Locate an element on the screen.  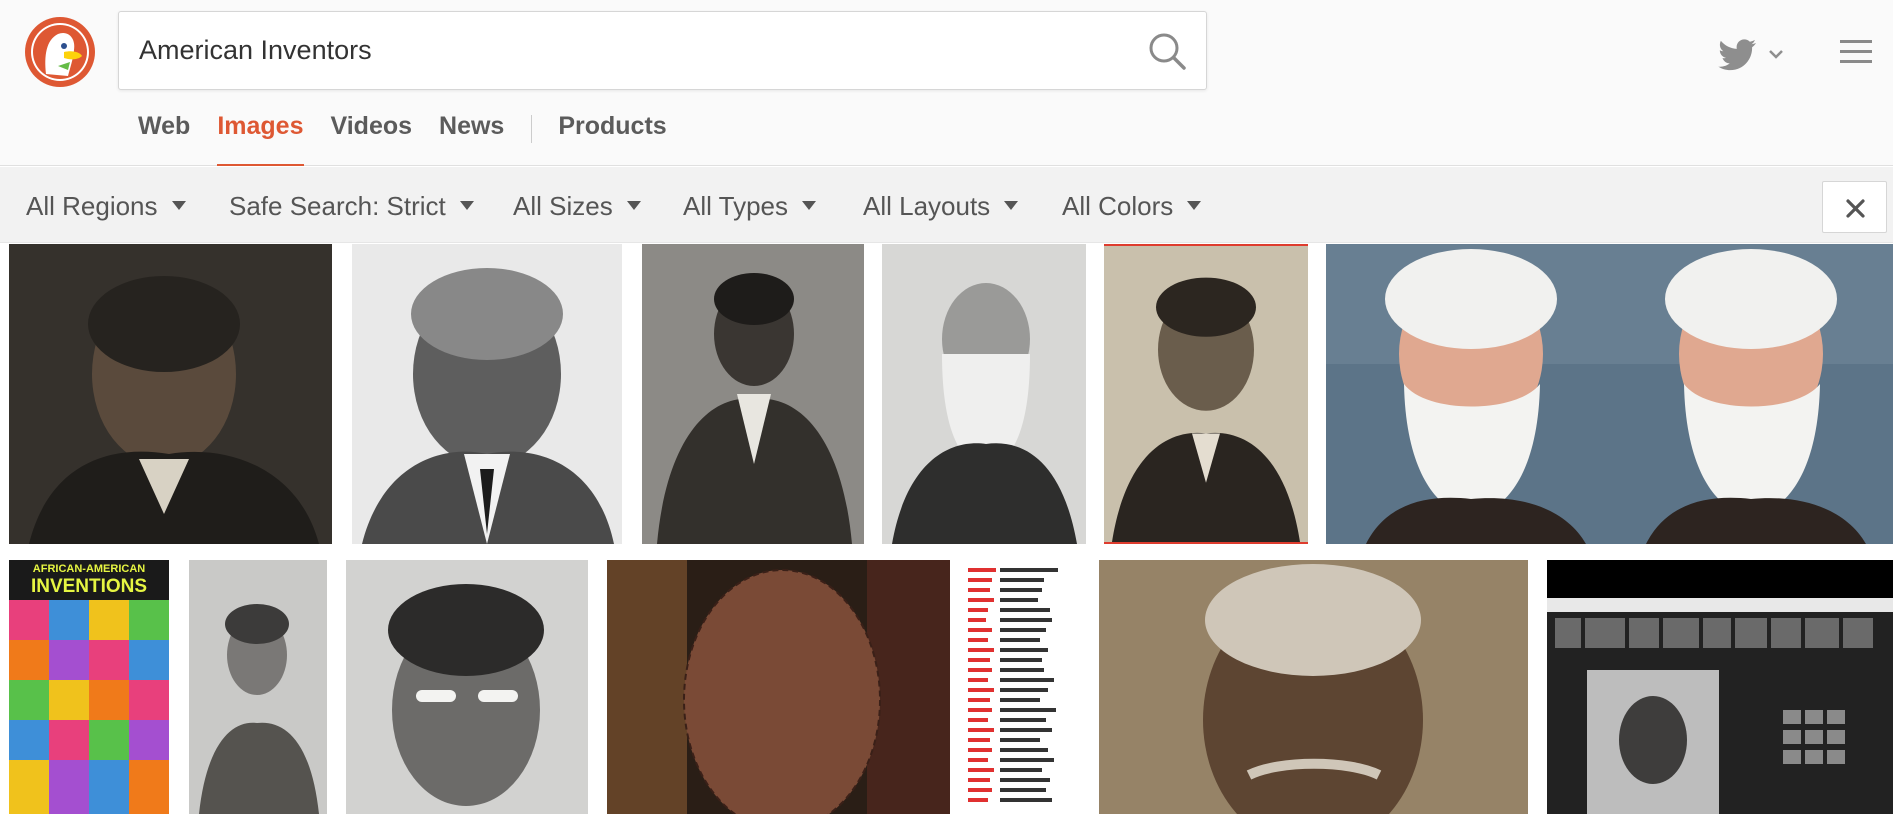
twitter-share-menu is located at coordinates (1752, 54).